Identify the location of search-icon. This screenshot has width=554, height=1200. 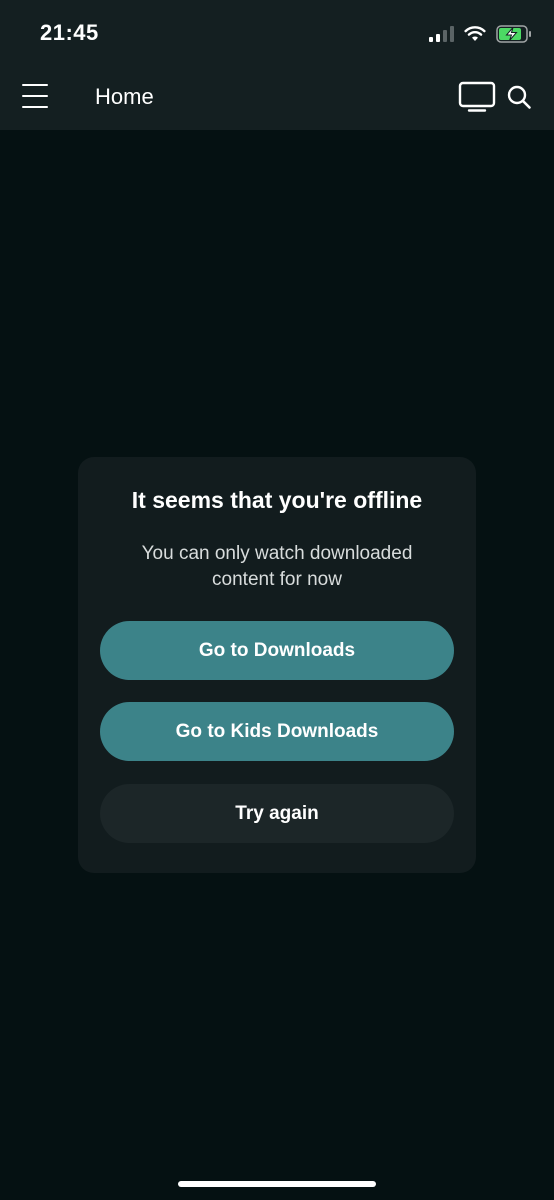
(519, 97).